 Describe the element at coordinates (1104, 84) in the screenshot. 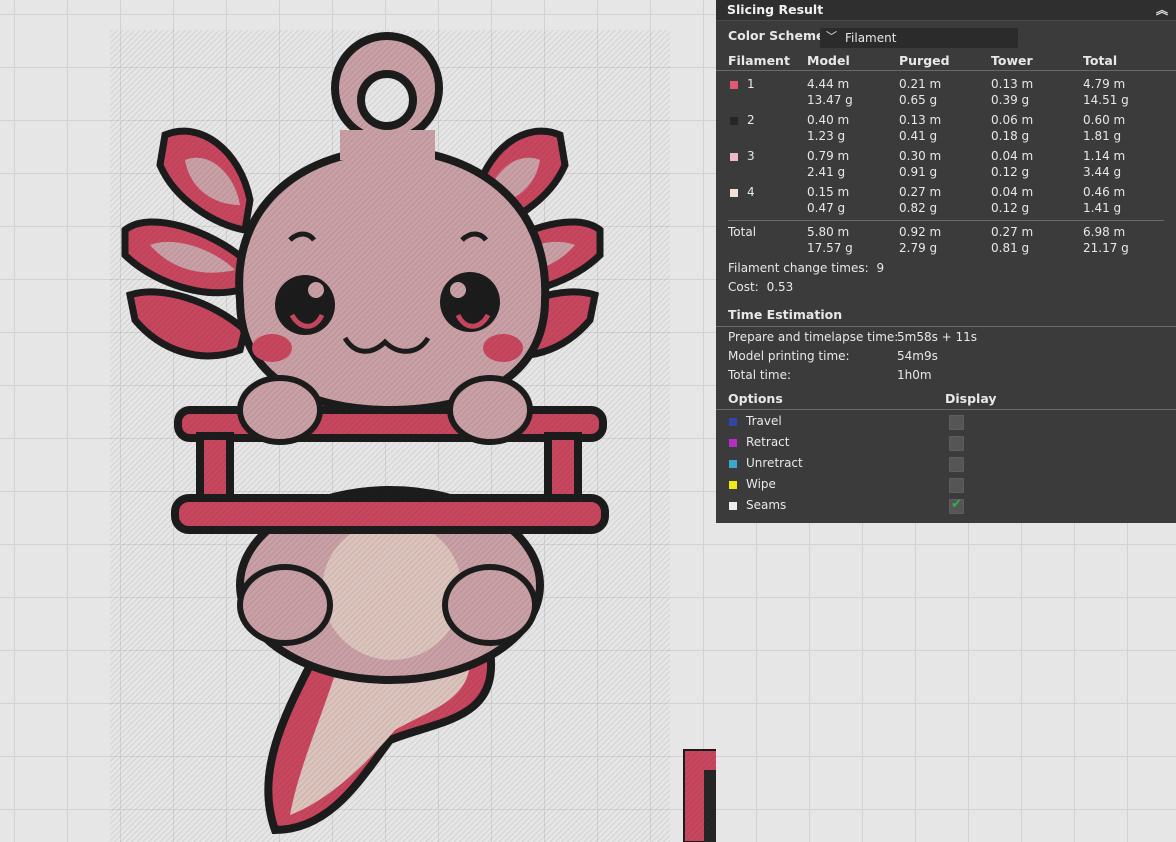

I see `filament-total-value: 4.79 m` at that location.